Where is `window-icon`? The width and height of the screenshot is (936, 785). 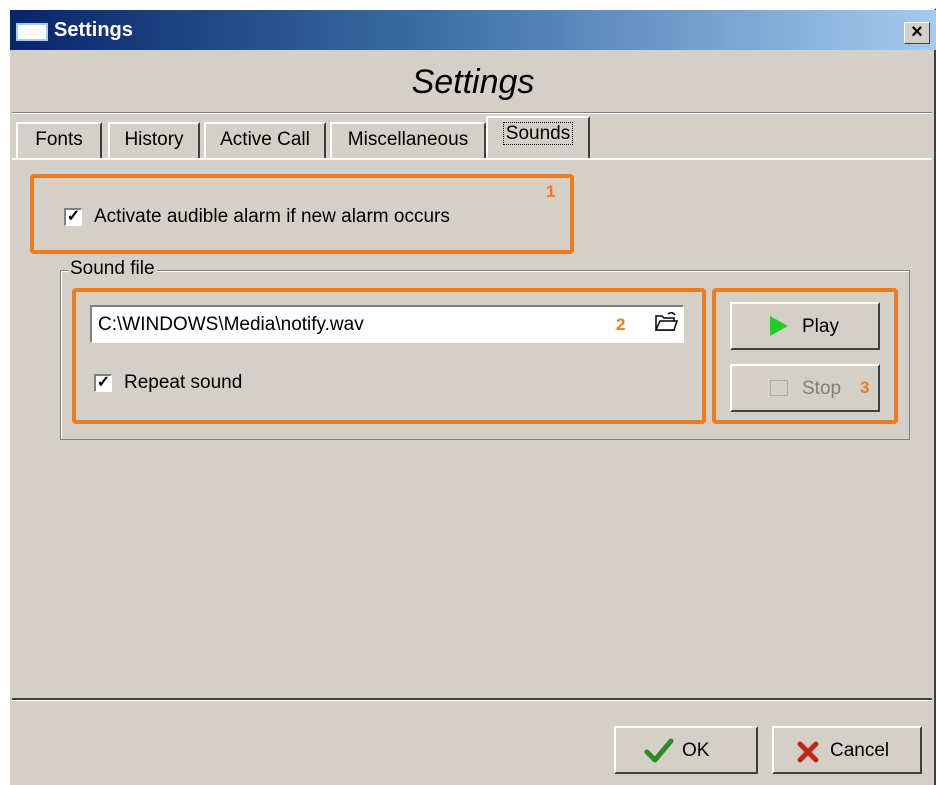
window-icon is located at coordinates (32, 32).